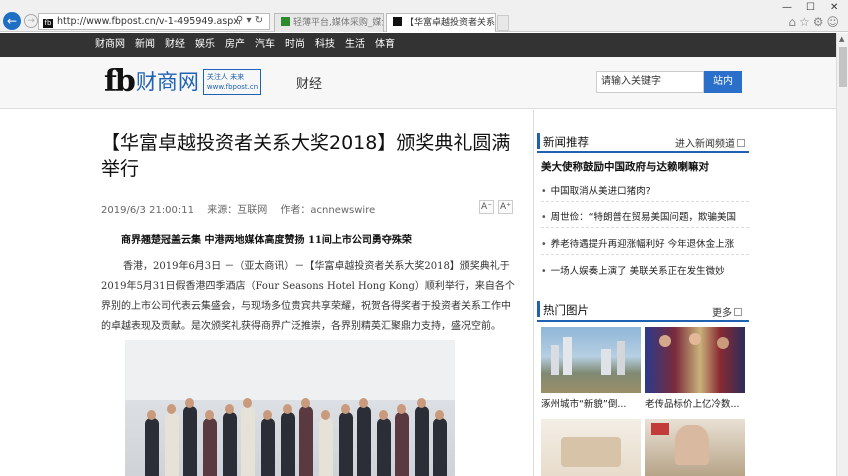 This screenshot has height=476, width=848. Describe the element at coordinates (237, 210) in the screenshot. I see `article-source: 来源：互联网` at that location.